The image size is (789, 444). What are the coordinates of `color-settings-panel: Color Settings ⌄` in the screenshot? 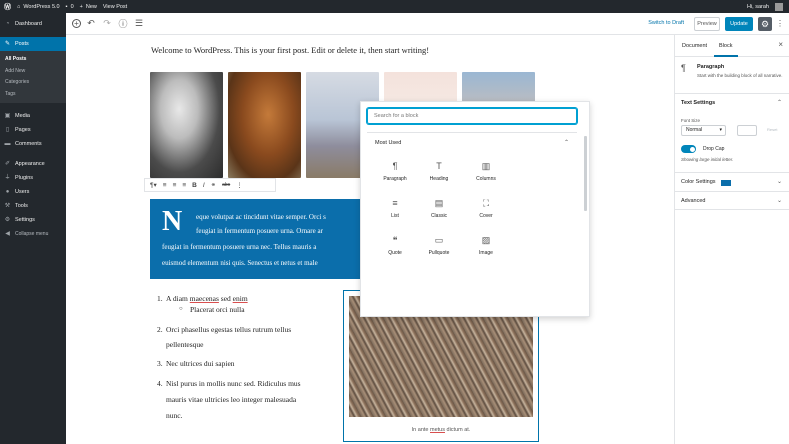 It's located at (732, 181).